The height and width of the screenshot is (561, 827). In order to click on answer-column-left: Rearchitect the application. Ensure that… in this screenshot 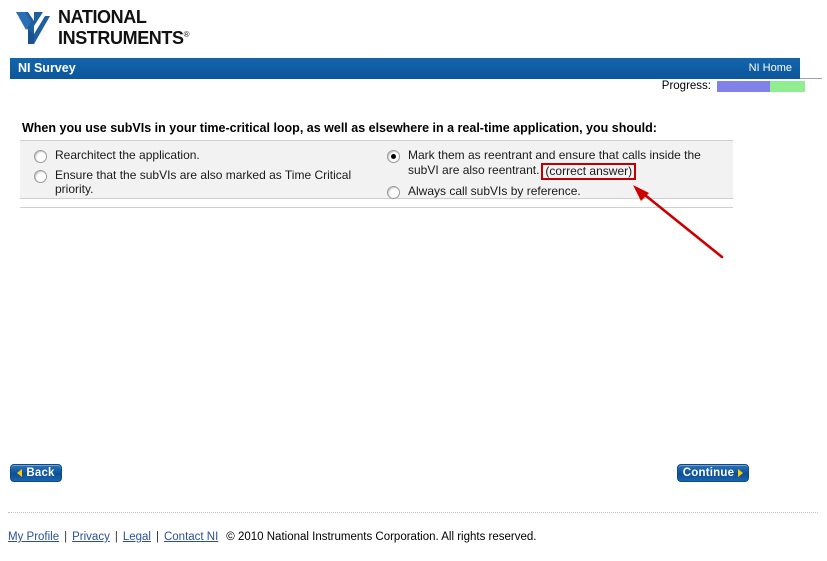, I will do `click(209, 174)`.